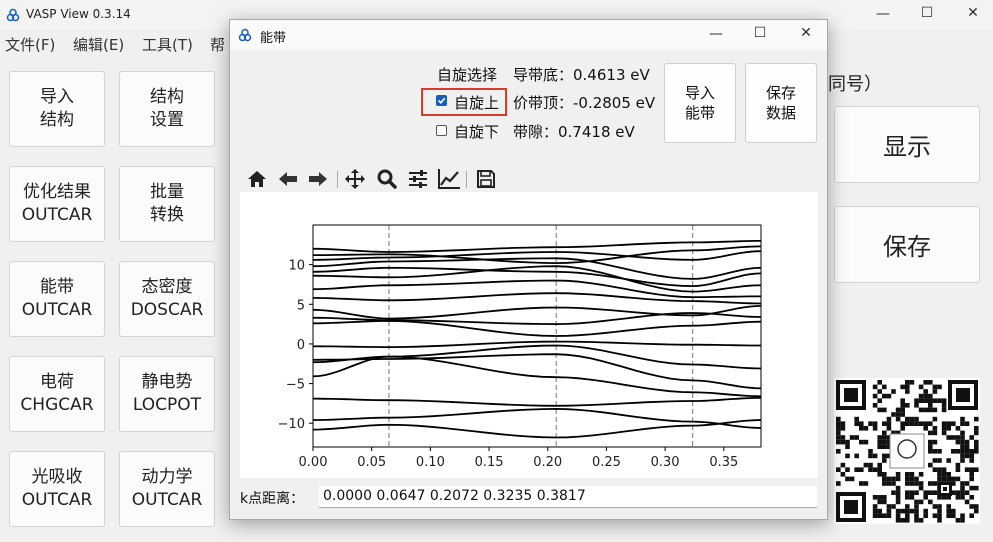 Image resolution: width=993 pixels, height=542 pixels. I want to click on tile-label-line1: 光吸收, so click(57, 477).